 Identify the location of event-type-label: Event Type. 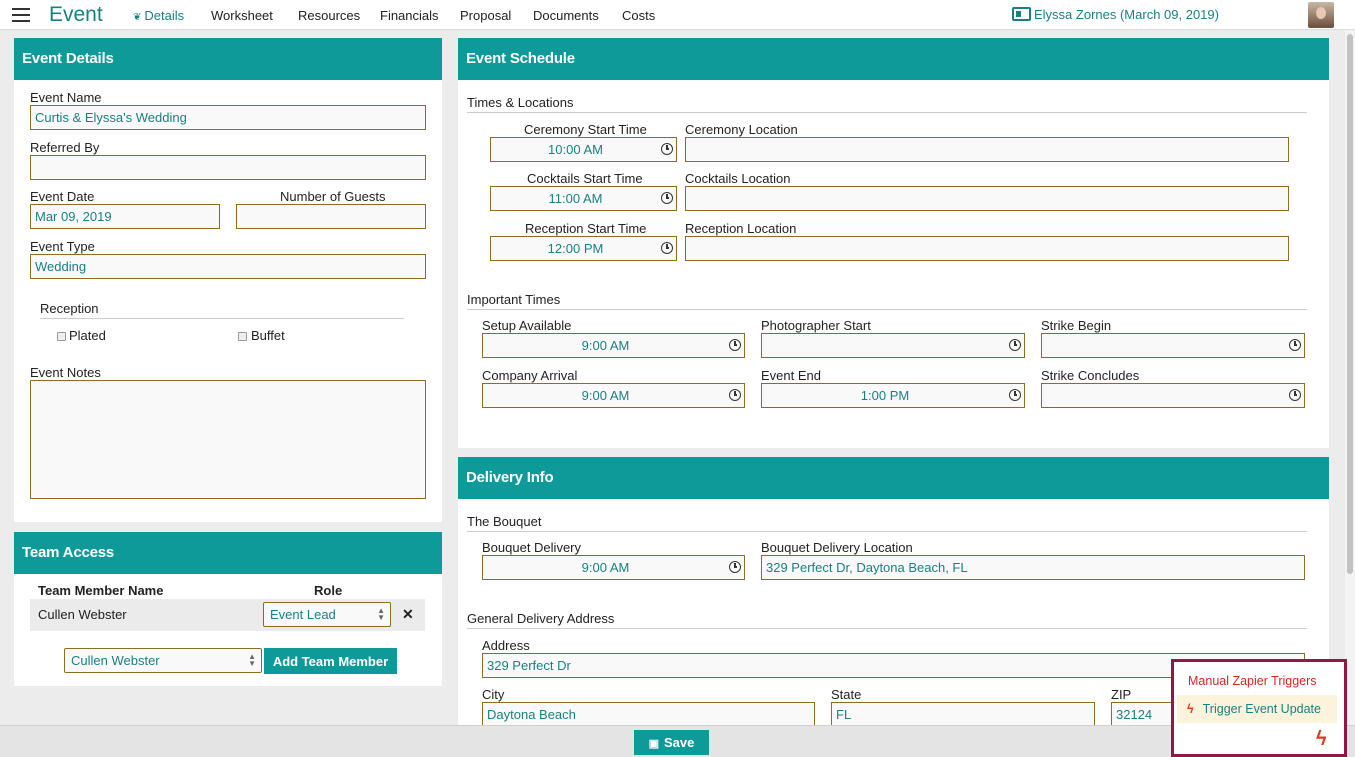
(62, 246).